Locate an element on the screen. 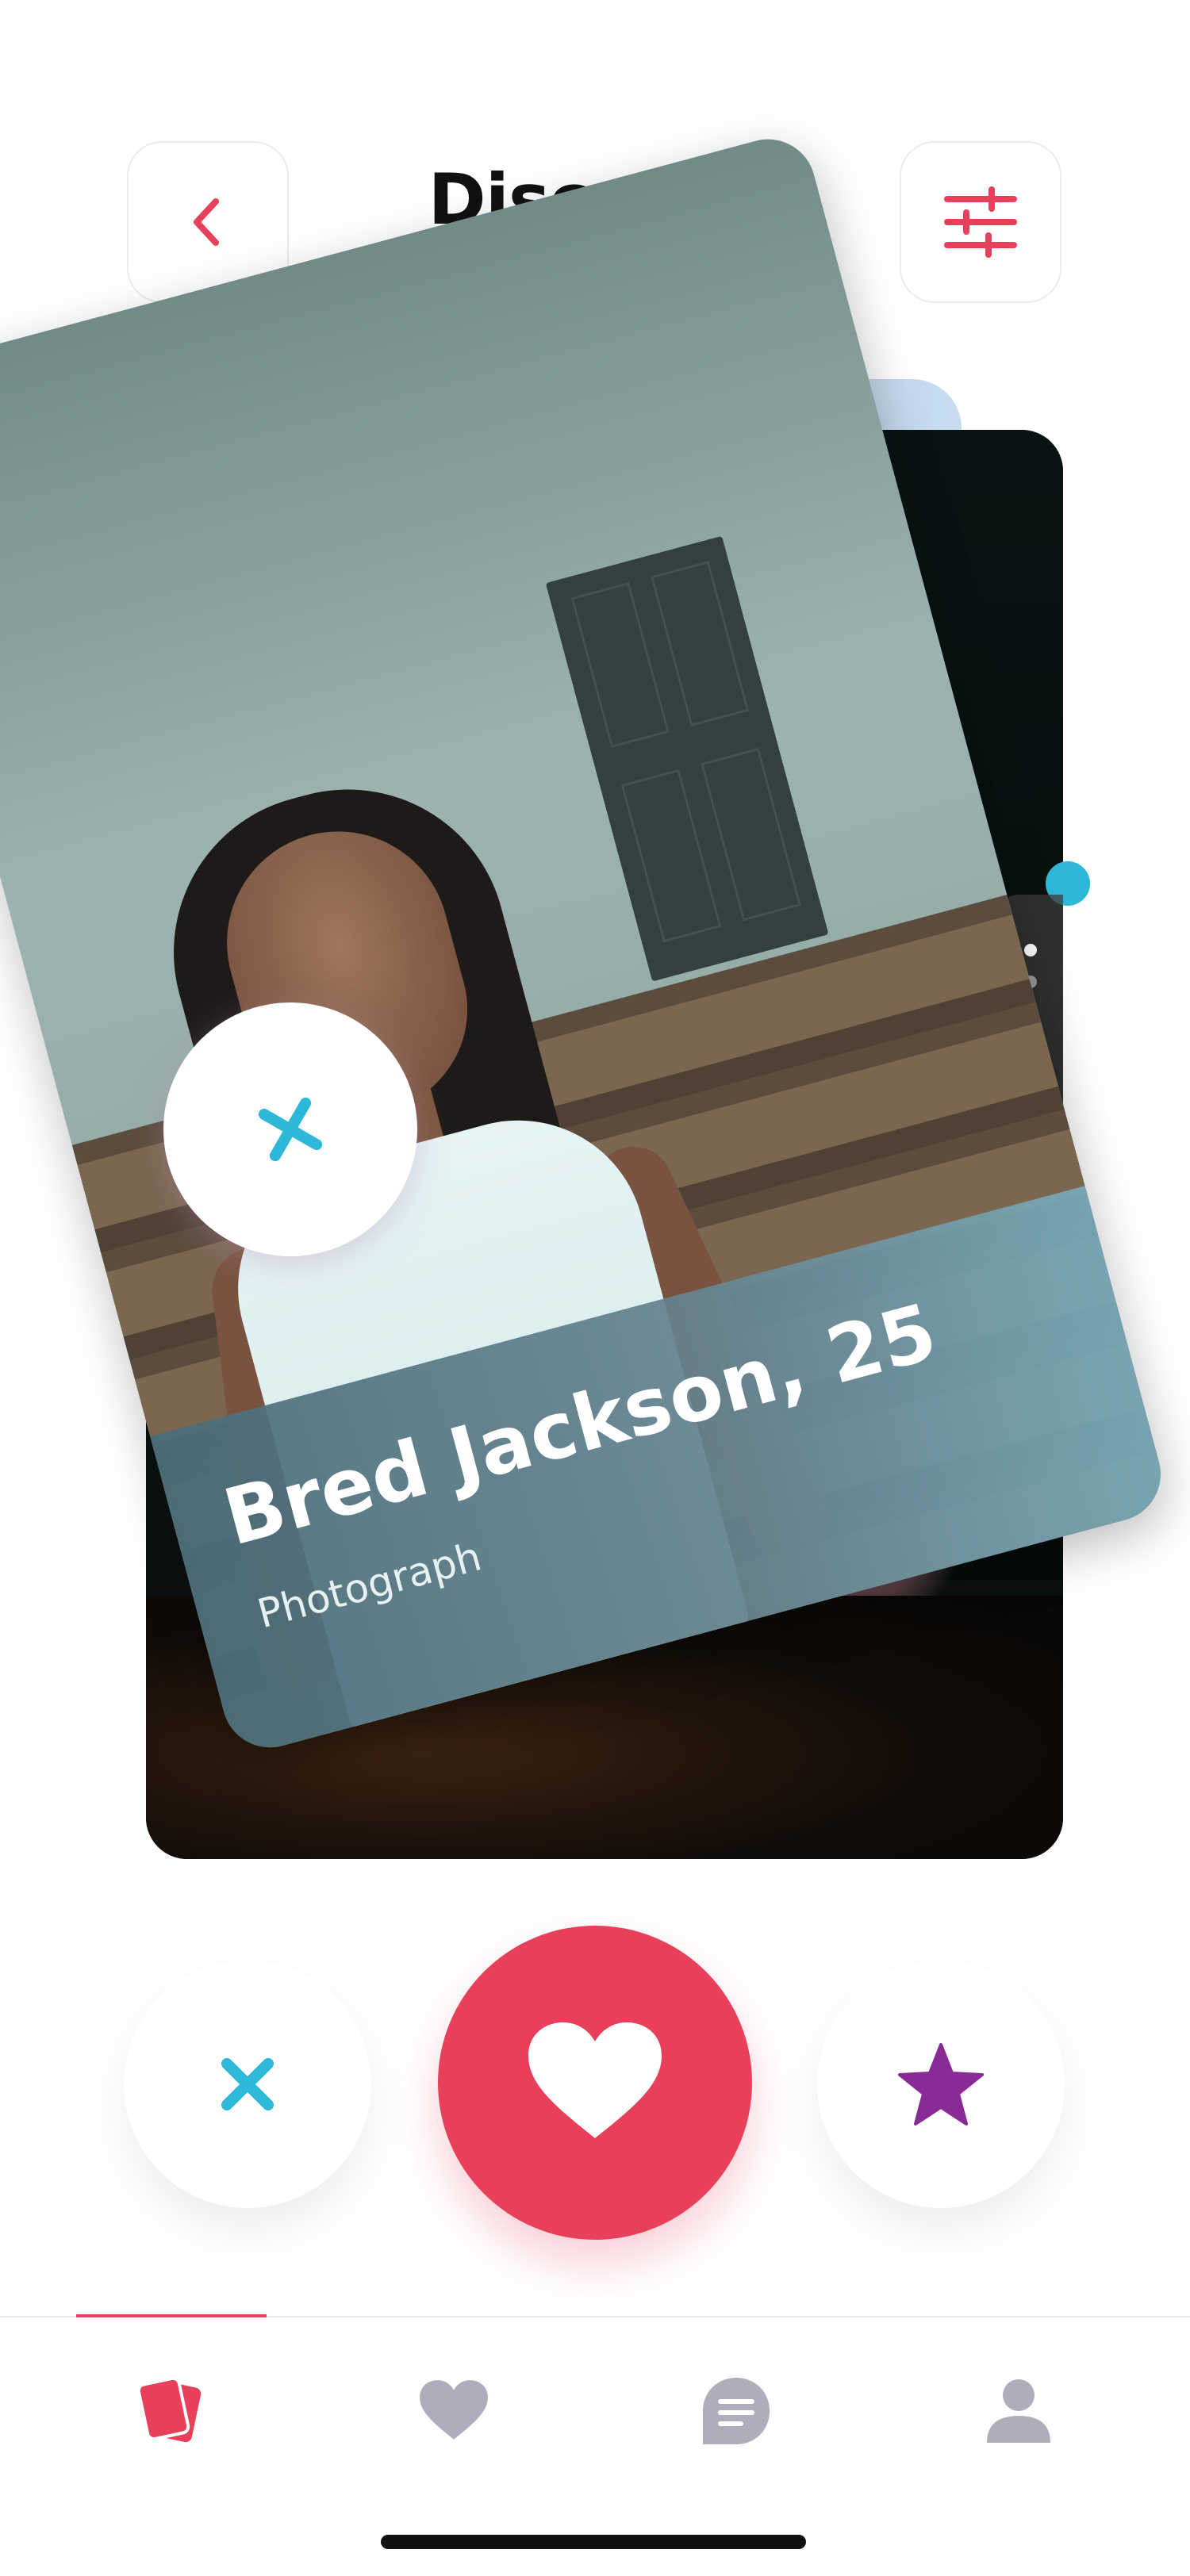 This screenshot has height=2576, width=1190. page-dot-active is located at coordinates (1030, 950).